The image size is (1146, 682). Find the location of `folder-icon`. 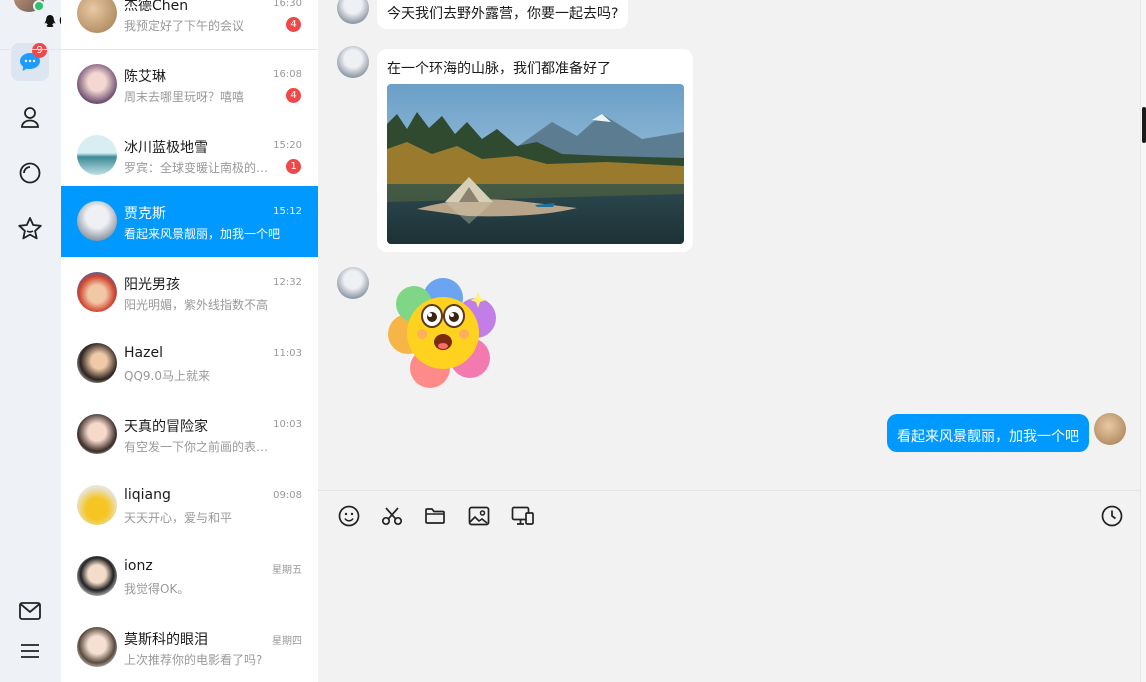

folder-icon is located at coordinates (435, 516).